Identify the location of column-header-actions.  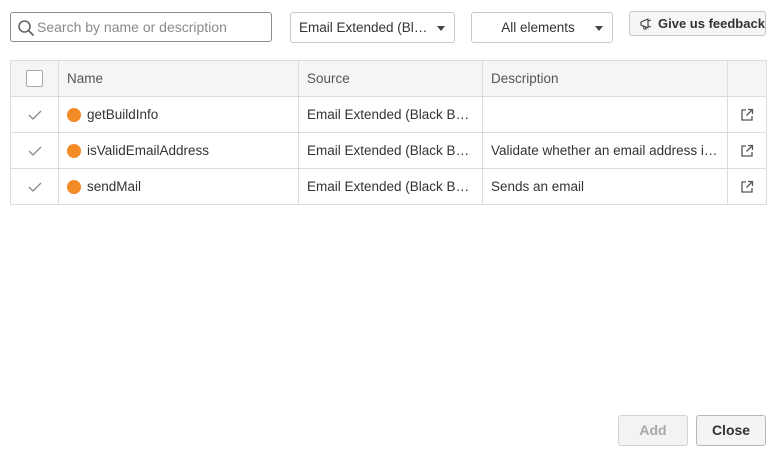
(747, 78).